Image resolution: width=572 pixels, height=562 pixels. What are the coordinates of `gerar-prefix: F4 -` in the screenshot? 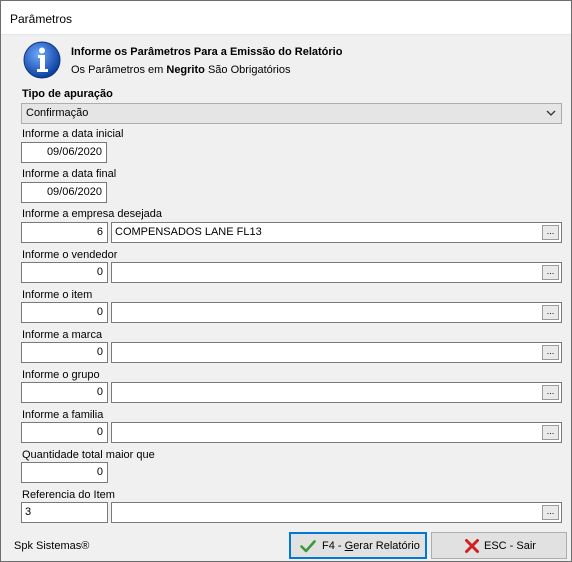 It's located at (333, 546).